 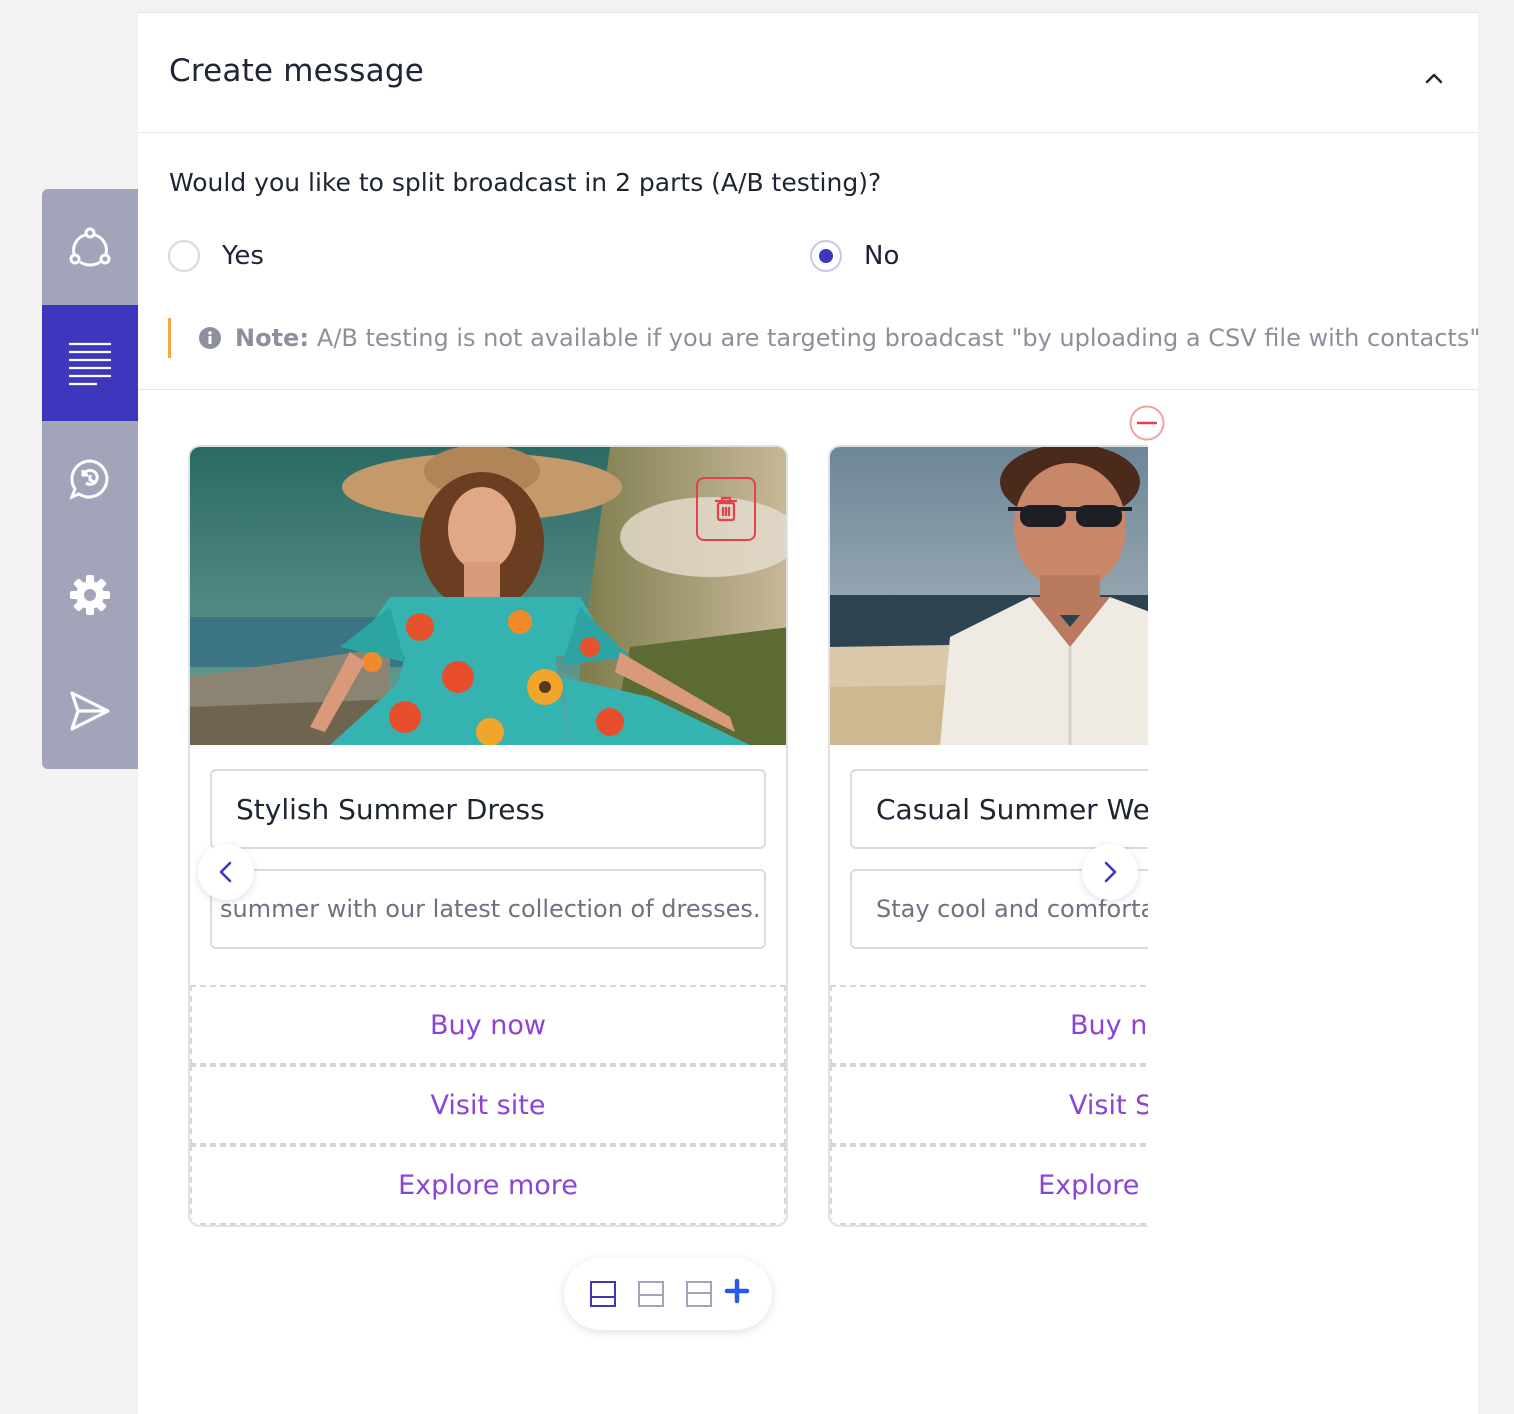 I want to click on carousel-next-button, so click(x=1110, y=872).